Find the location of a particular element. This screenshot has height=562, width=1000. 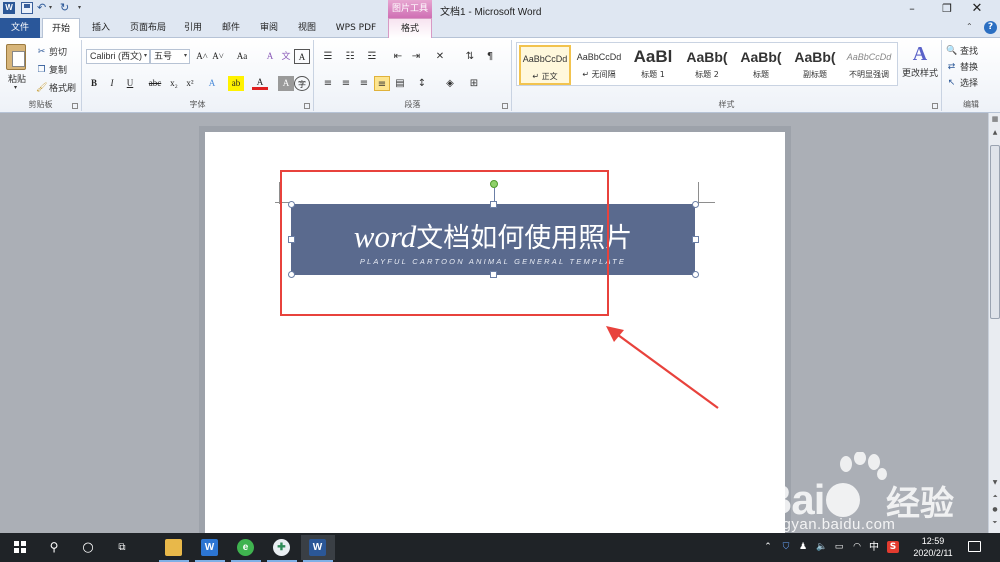

tab-view: 视图 is located at coordinates (307, 28).